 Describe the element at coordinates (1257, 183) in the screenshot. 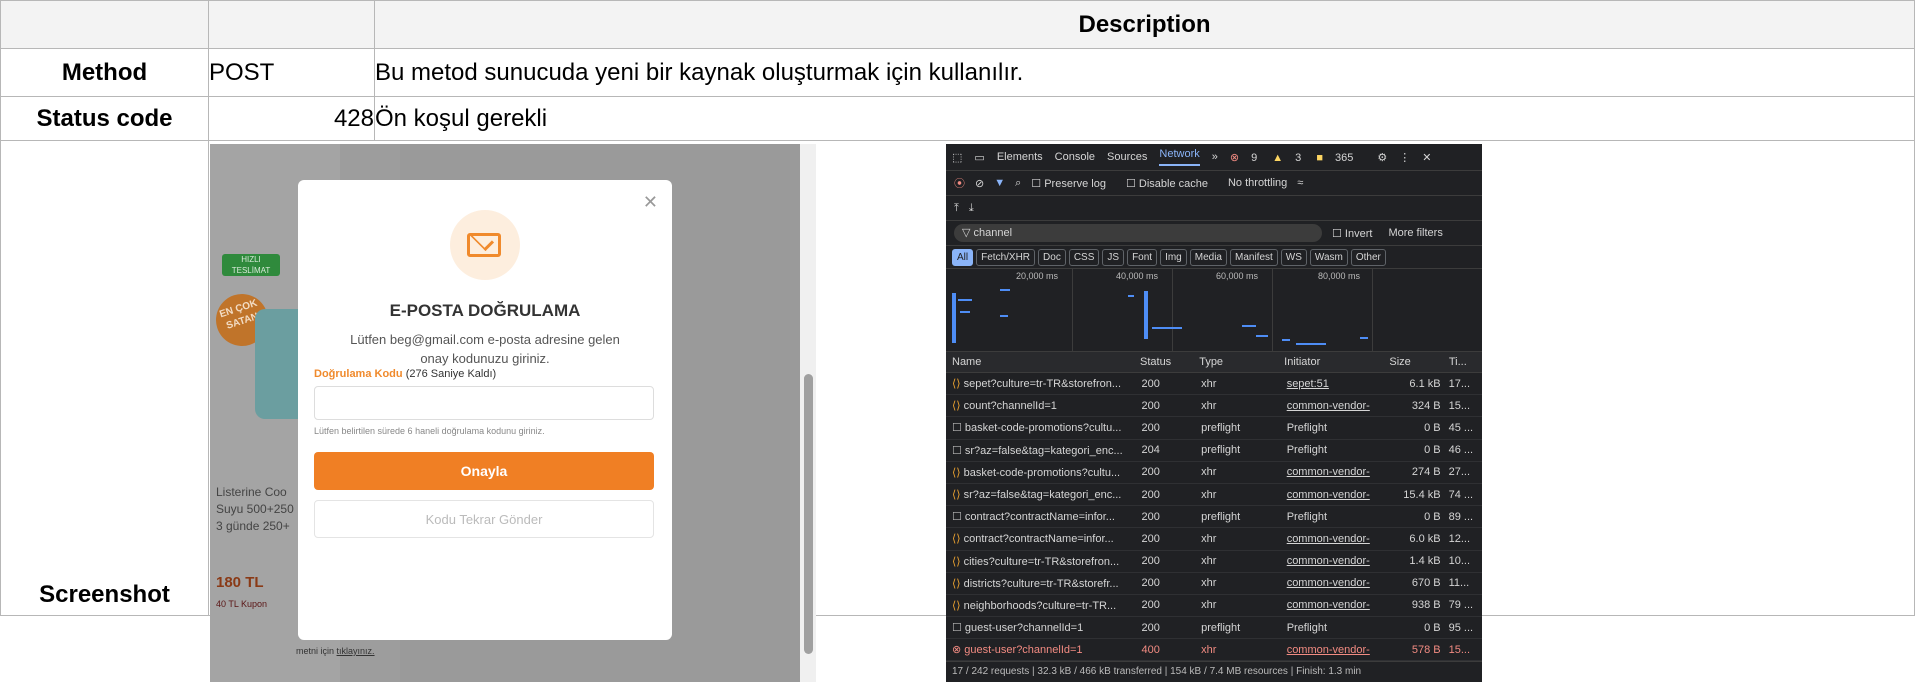

I see `throttling-select: No throttling` at that location.